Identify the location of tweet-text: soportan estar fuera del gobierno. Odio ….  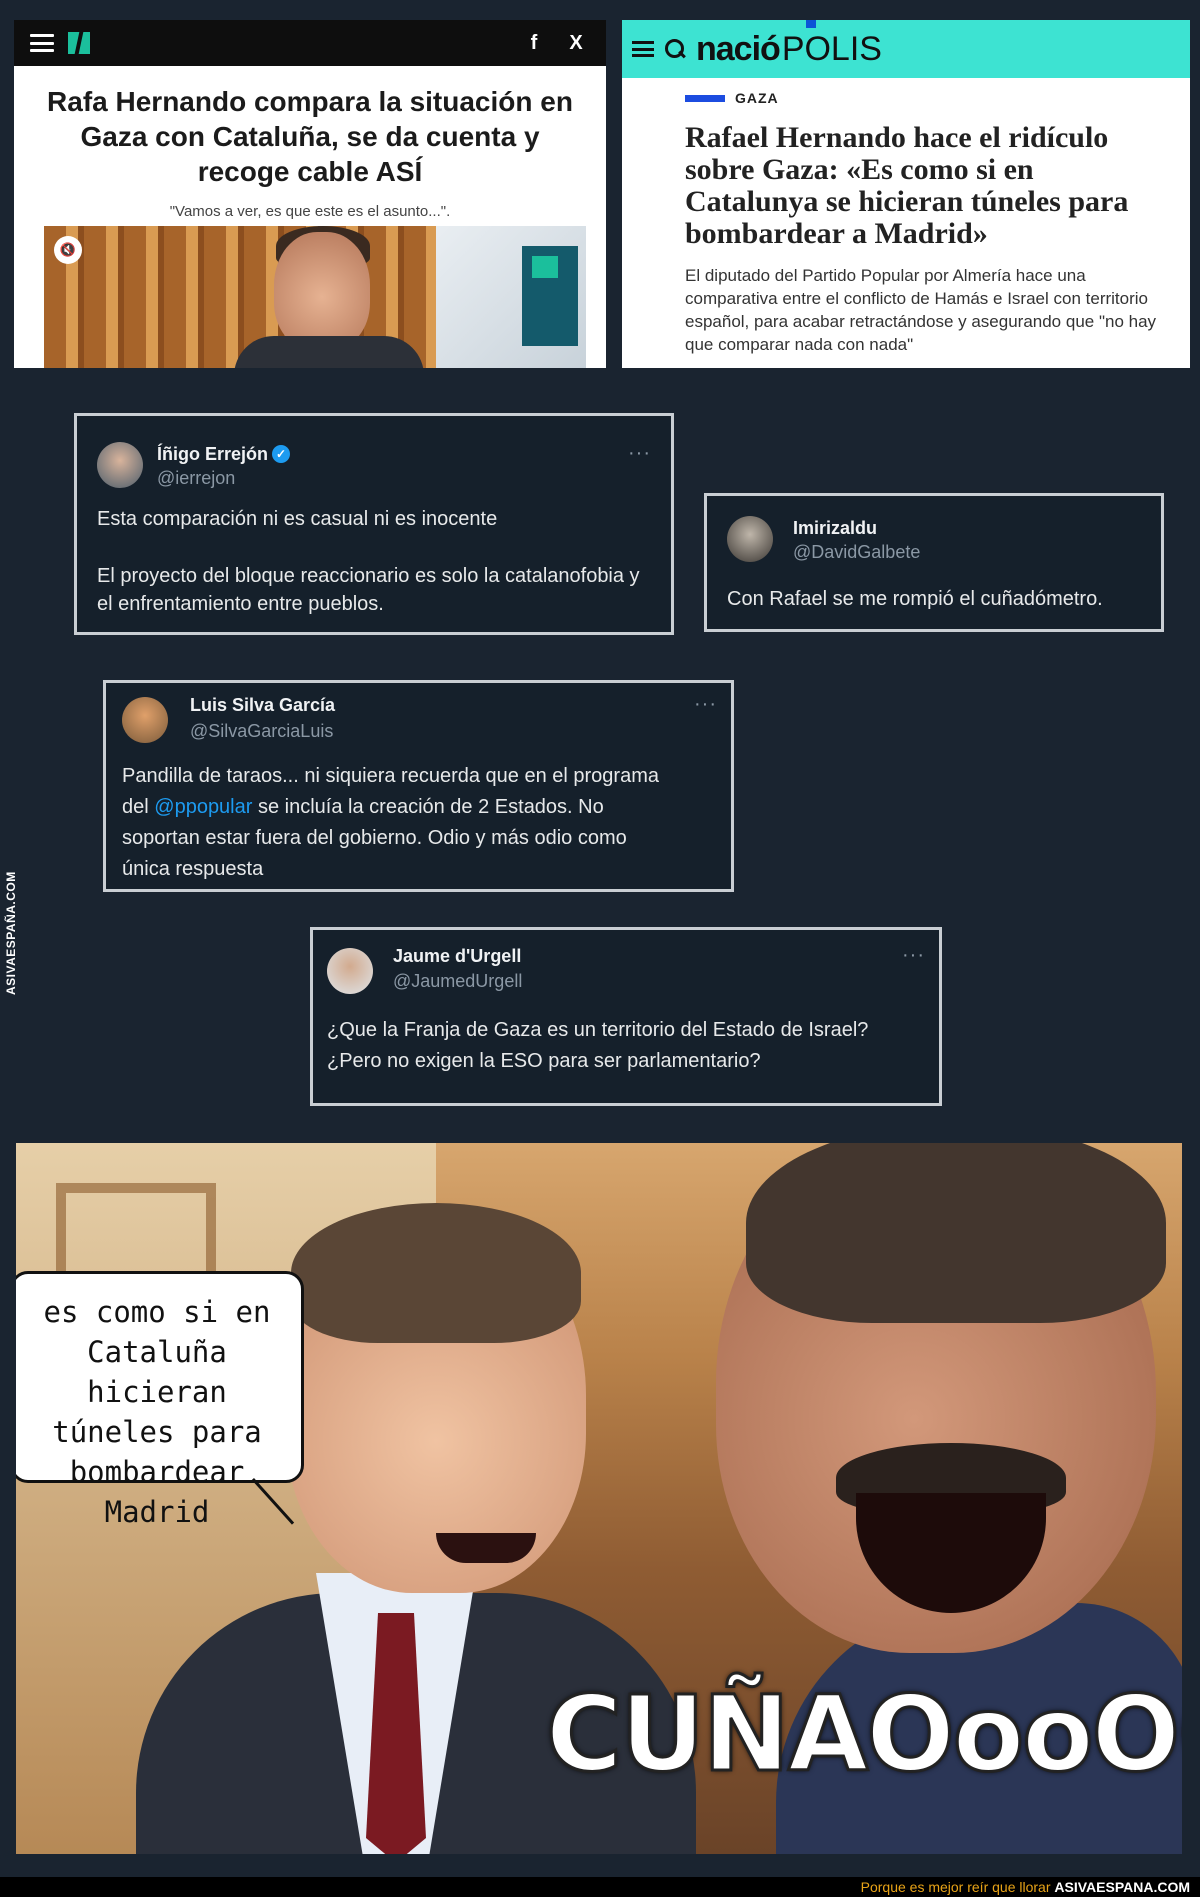
(374, 838).